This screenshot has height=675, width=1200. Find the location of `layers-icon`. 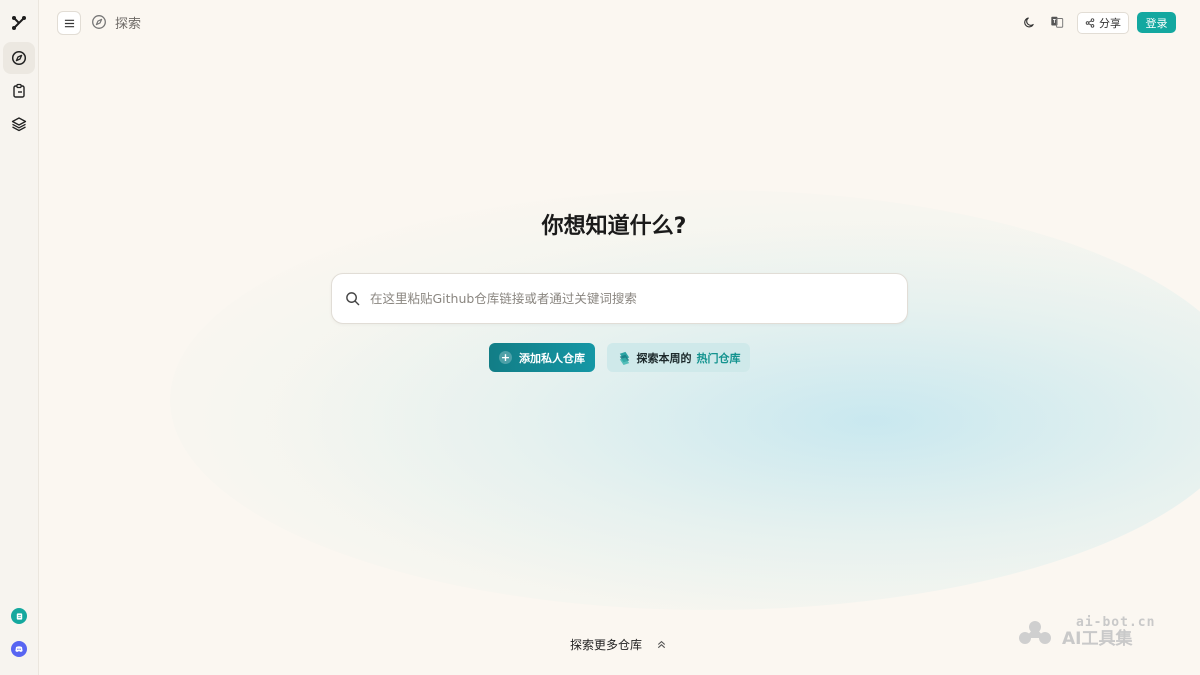

layers-icon is located at coordinates (19, 124).